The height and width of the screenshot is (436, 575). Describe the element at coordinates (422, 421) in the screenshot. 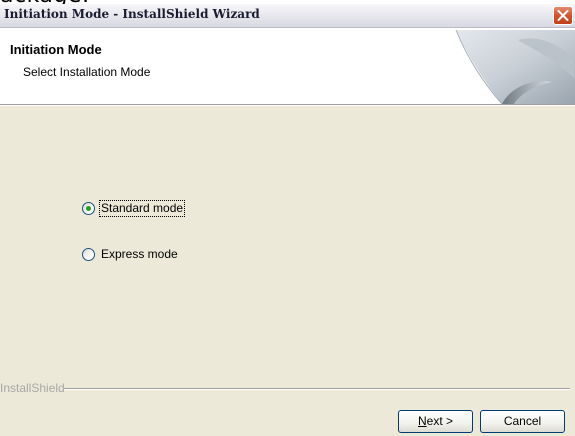

I see `next-button-mnemonic: N` at that location.